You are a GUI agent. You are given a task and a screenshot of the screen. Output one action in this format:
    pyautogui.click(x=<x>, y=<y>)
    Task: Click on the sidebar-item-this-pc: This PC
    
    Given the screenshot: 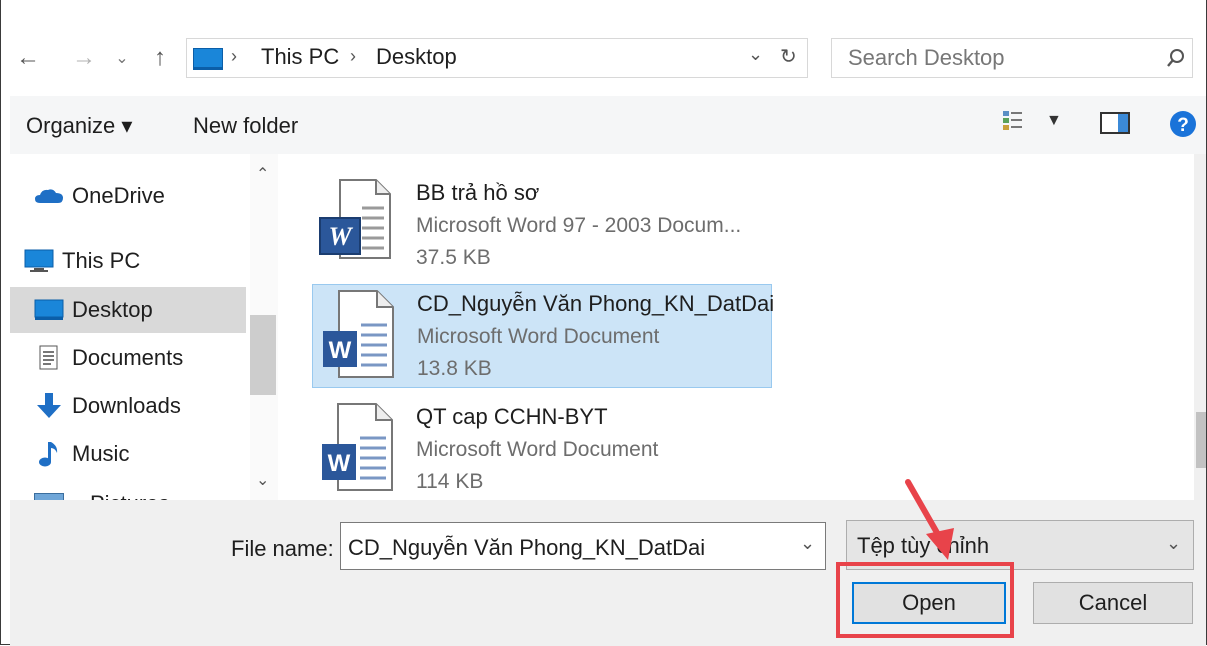 What is the action you would take?
    pyautogui.click(x=132, y=261)
    